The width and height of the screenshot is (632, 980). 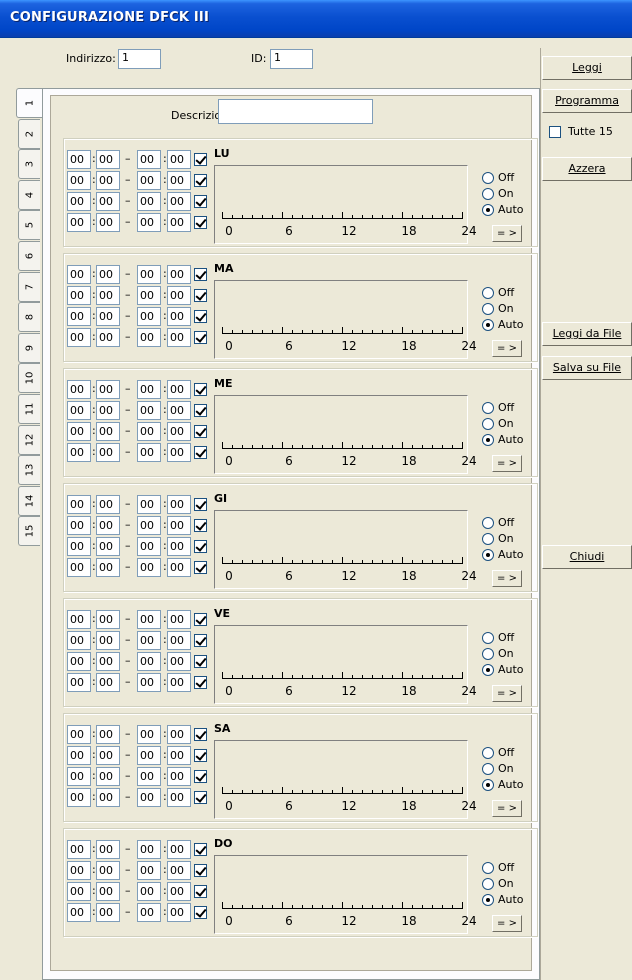 What do you see at coordinates (29, 531) in the screenshot?
I see `tab-15: 15` at bounding box center [29, 531].